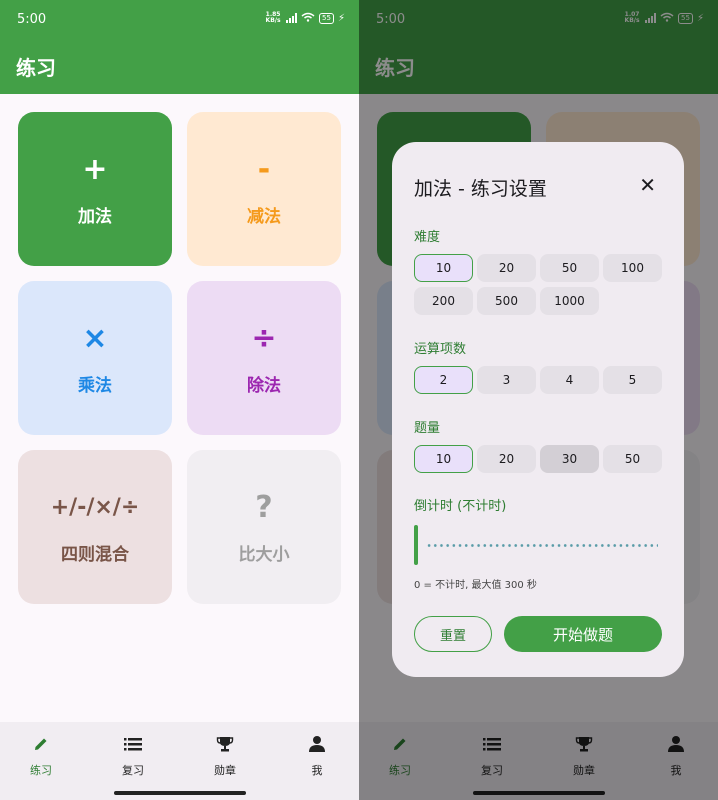  I want to click on wifi-icon, so click(308, 18).